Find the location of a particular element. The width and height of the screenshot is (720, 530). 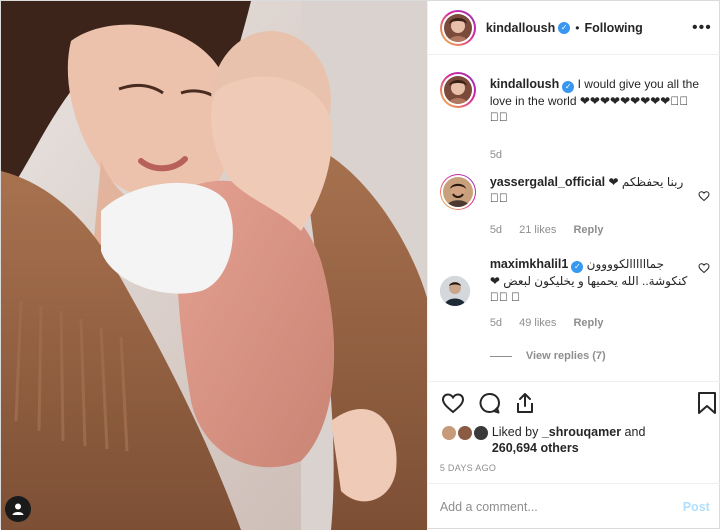

comment-avatar-ring is located at coordinates (457, 192).